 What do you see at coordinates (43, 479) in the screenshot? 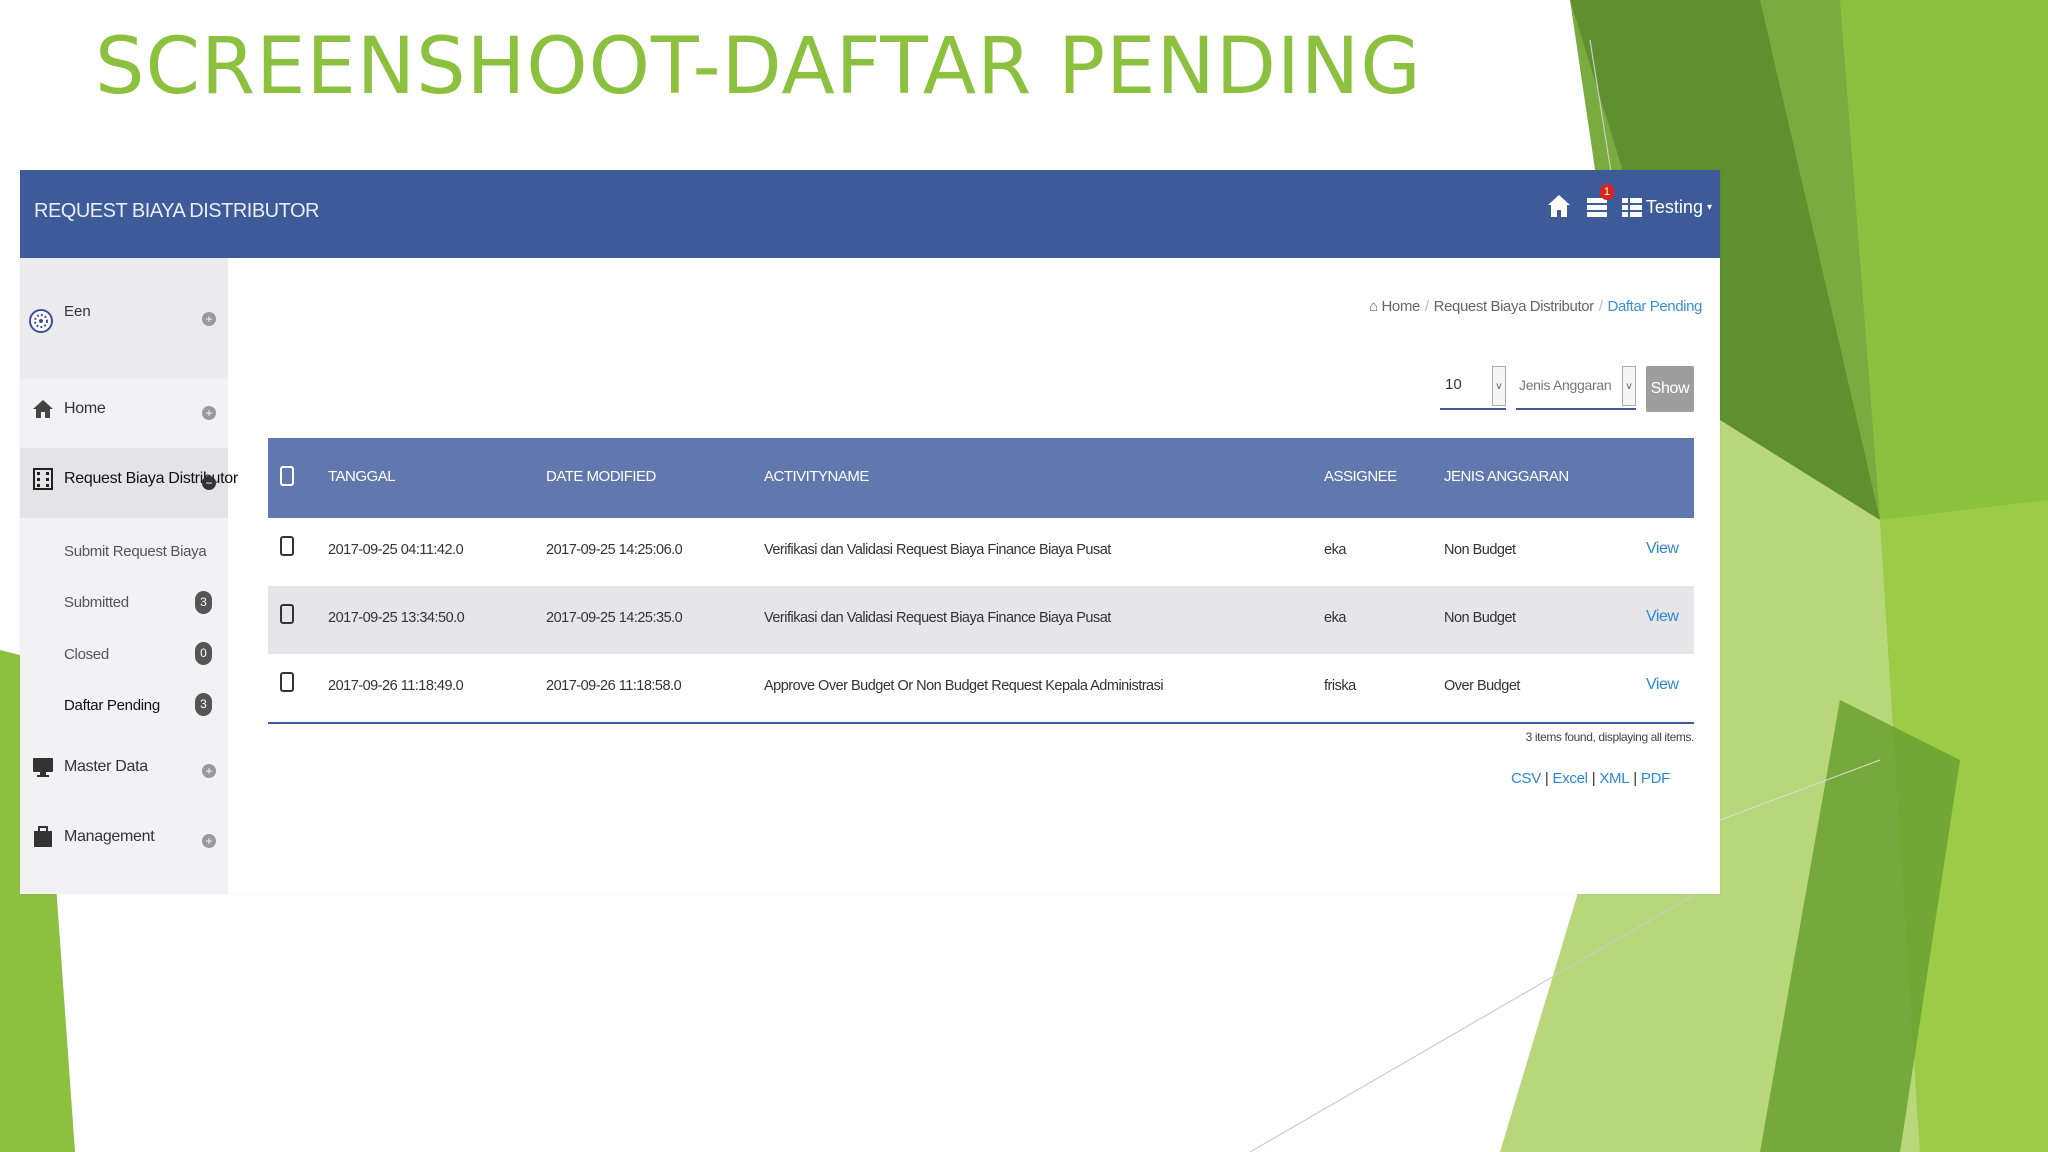
I see `film-icon` at bounding box center [43, 479].